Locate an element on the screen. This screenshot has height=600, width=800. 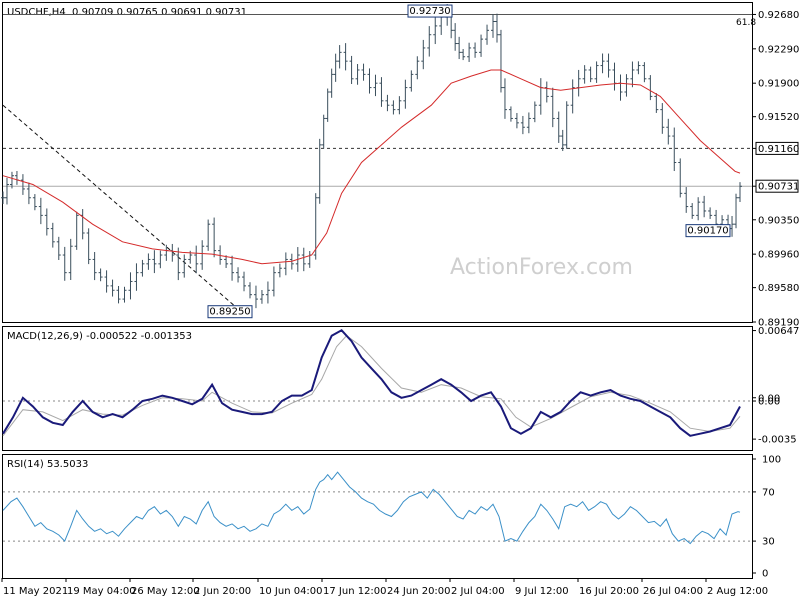
x-tick-label: 9 Jul 12:00 is located at coordinates (542, 591).